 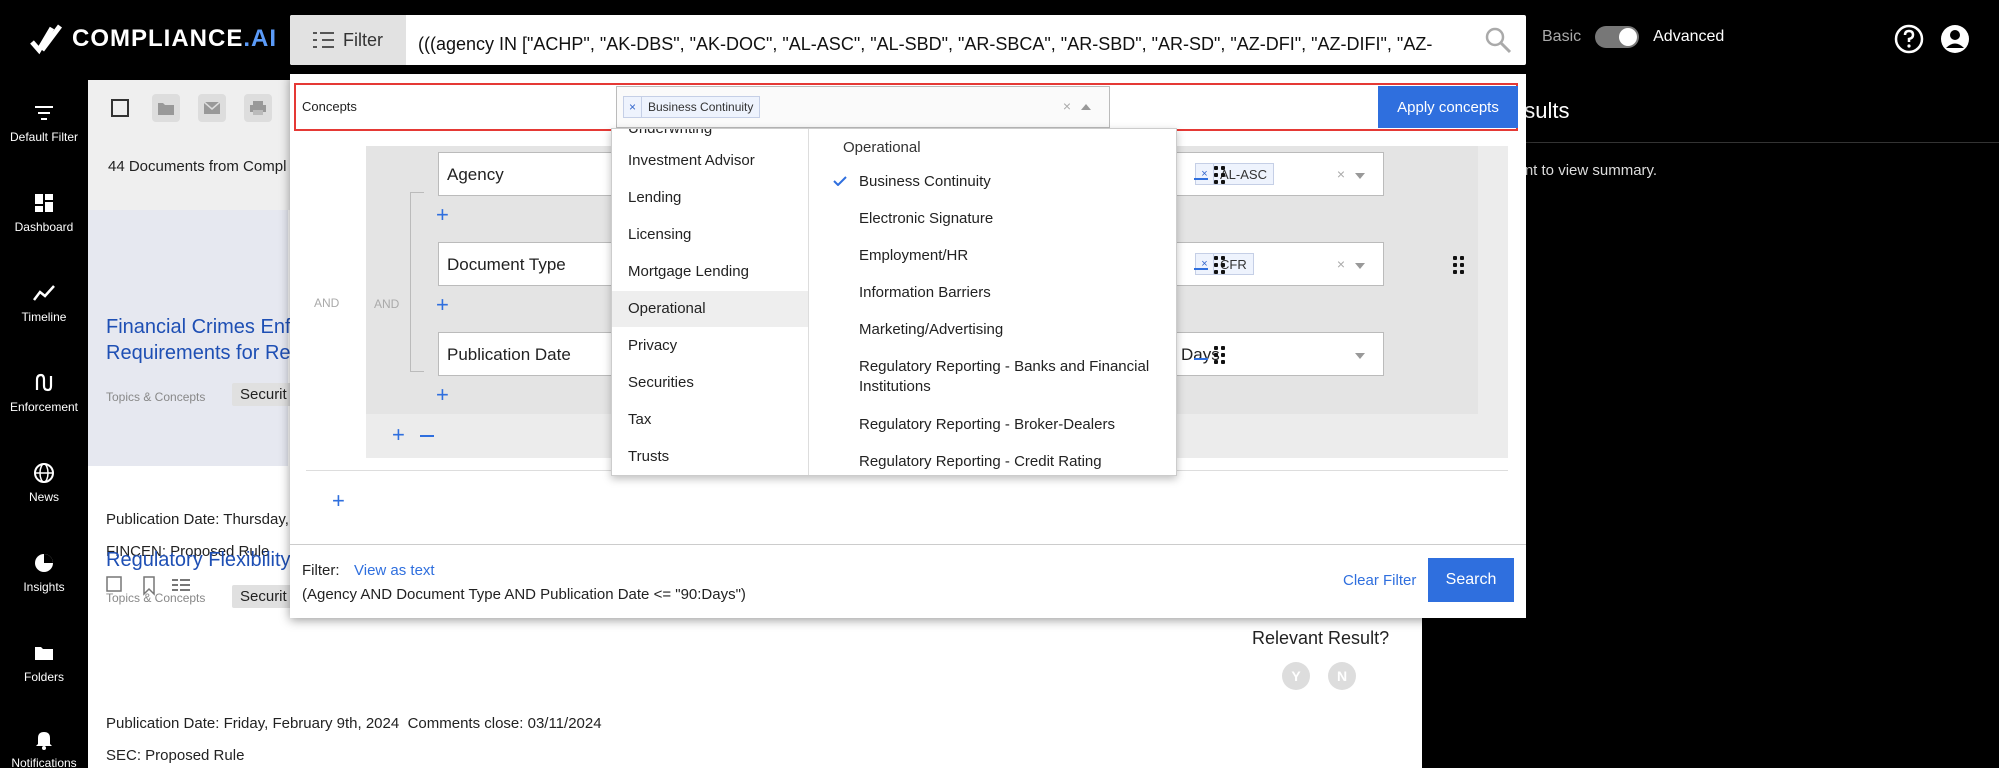 I want to click on print-icon, so click(x=258, y=108).